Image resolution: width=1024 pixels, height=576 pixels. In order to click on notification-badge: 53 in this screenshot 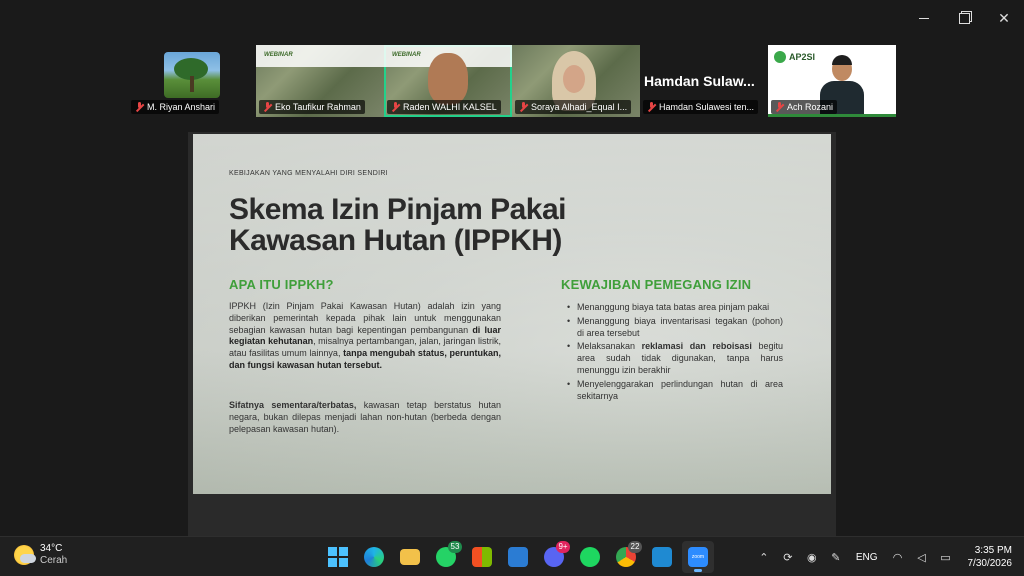, I will do `click(455, 547)`.